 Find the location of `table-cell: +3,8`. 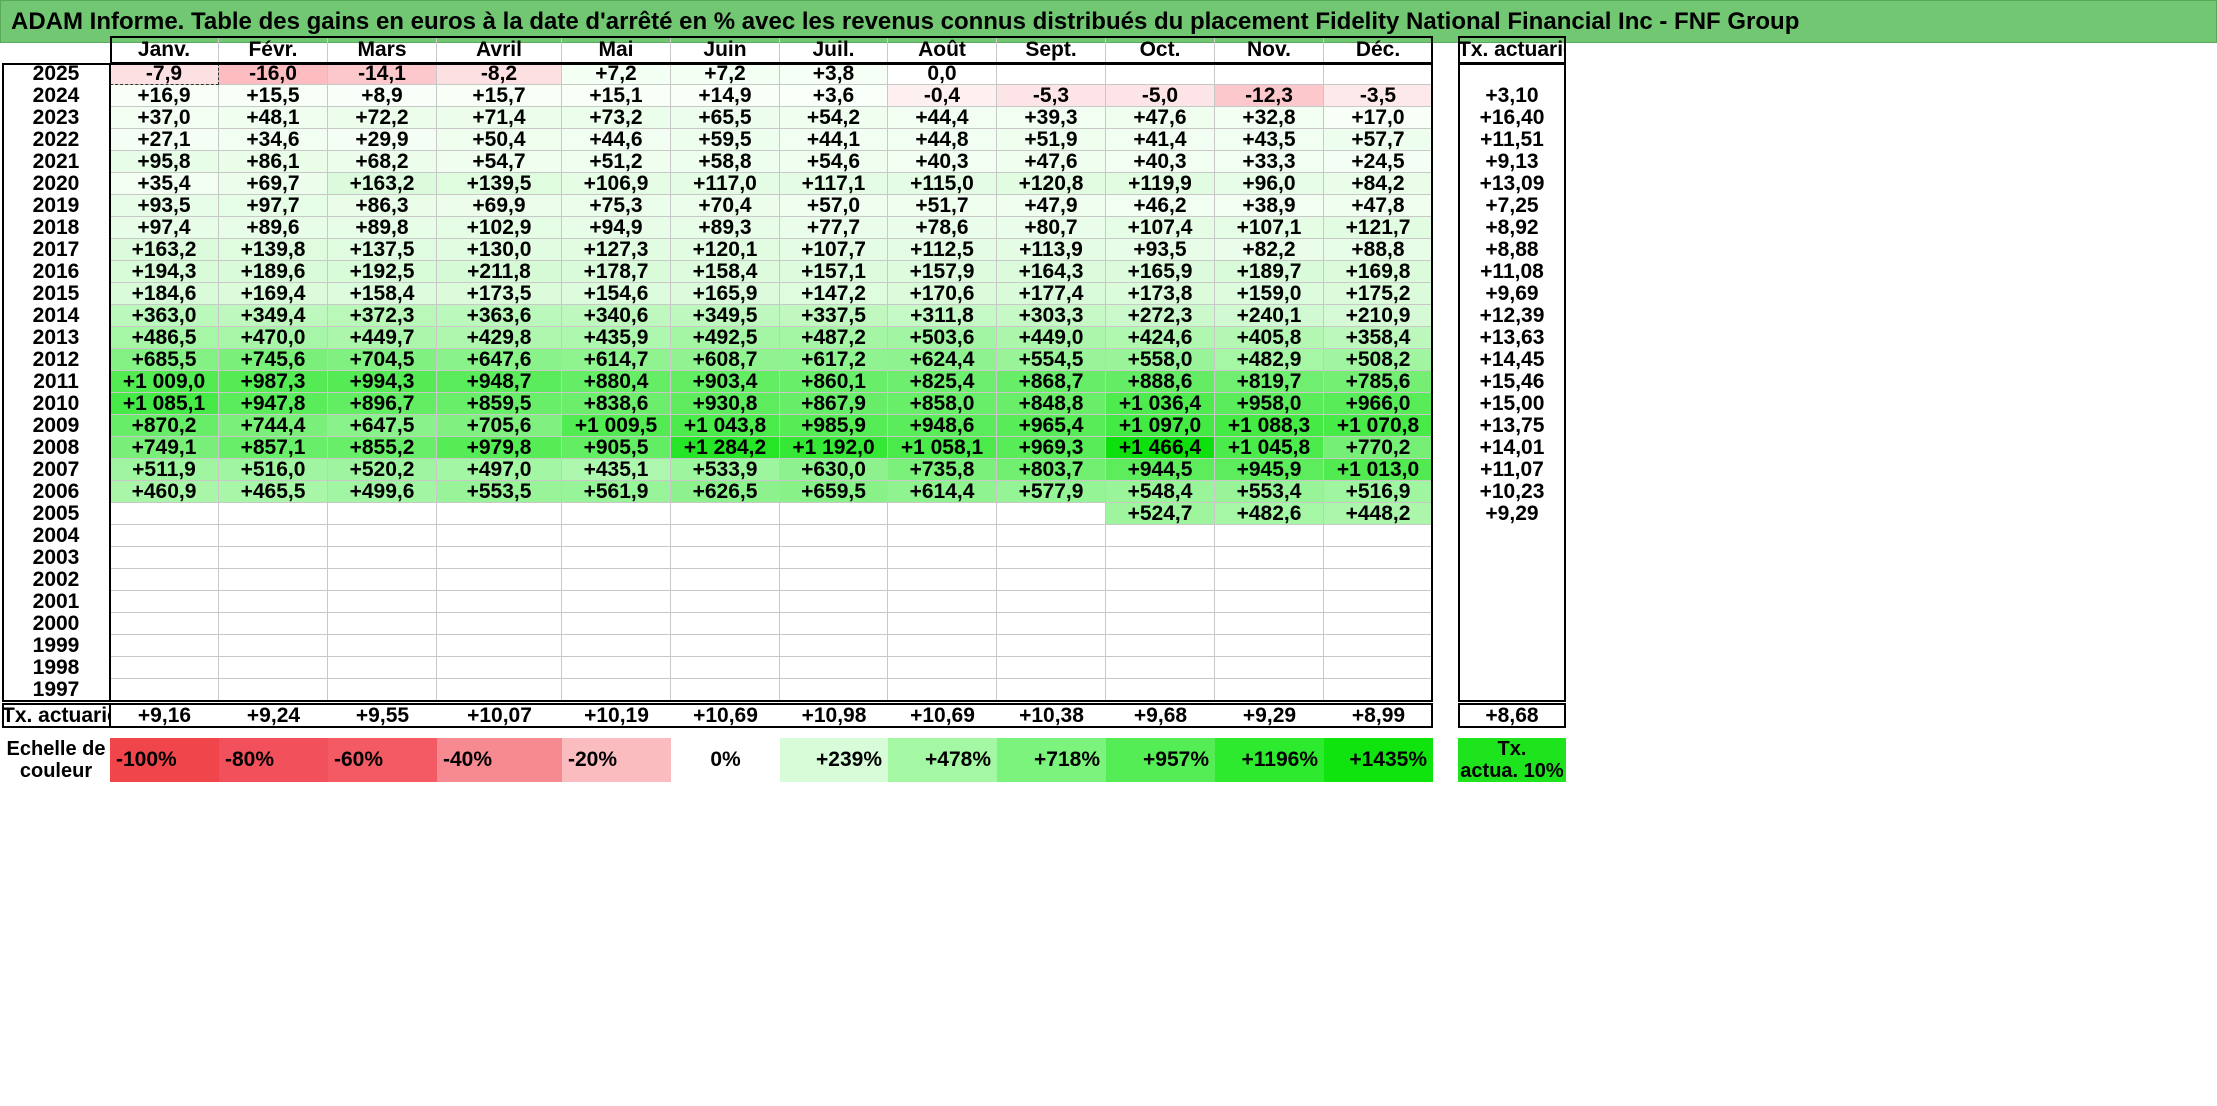

table-cell: +3,8 is located at coordinates (834, 74).